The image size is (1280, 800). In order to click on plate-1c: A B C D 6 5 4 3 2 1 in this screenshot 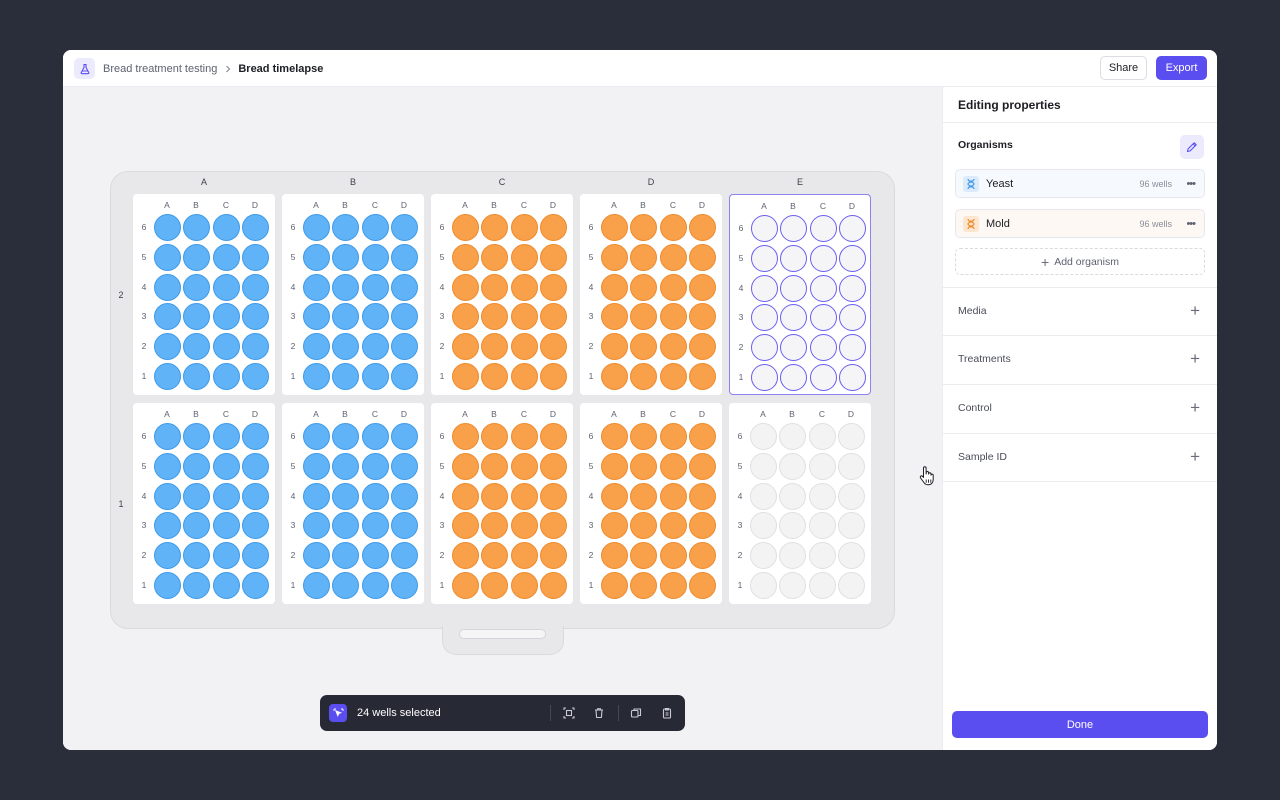, I will do `click(502, 503)`.